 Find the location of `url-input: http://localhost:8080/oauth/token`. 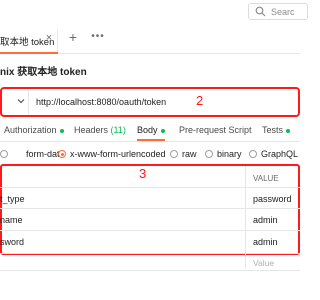

url-input: http://localhost:8080/oauth/token is located at coordinates (101, 102).